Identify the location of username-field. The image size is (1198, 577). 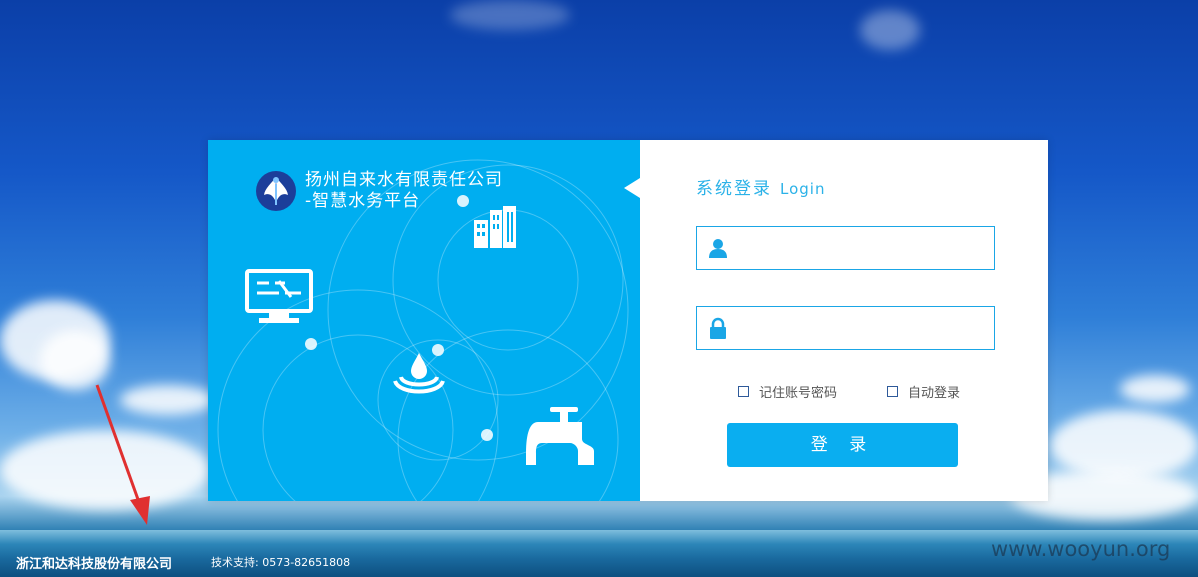
(845, 248).